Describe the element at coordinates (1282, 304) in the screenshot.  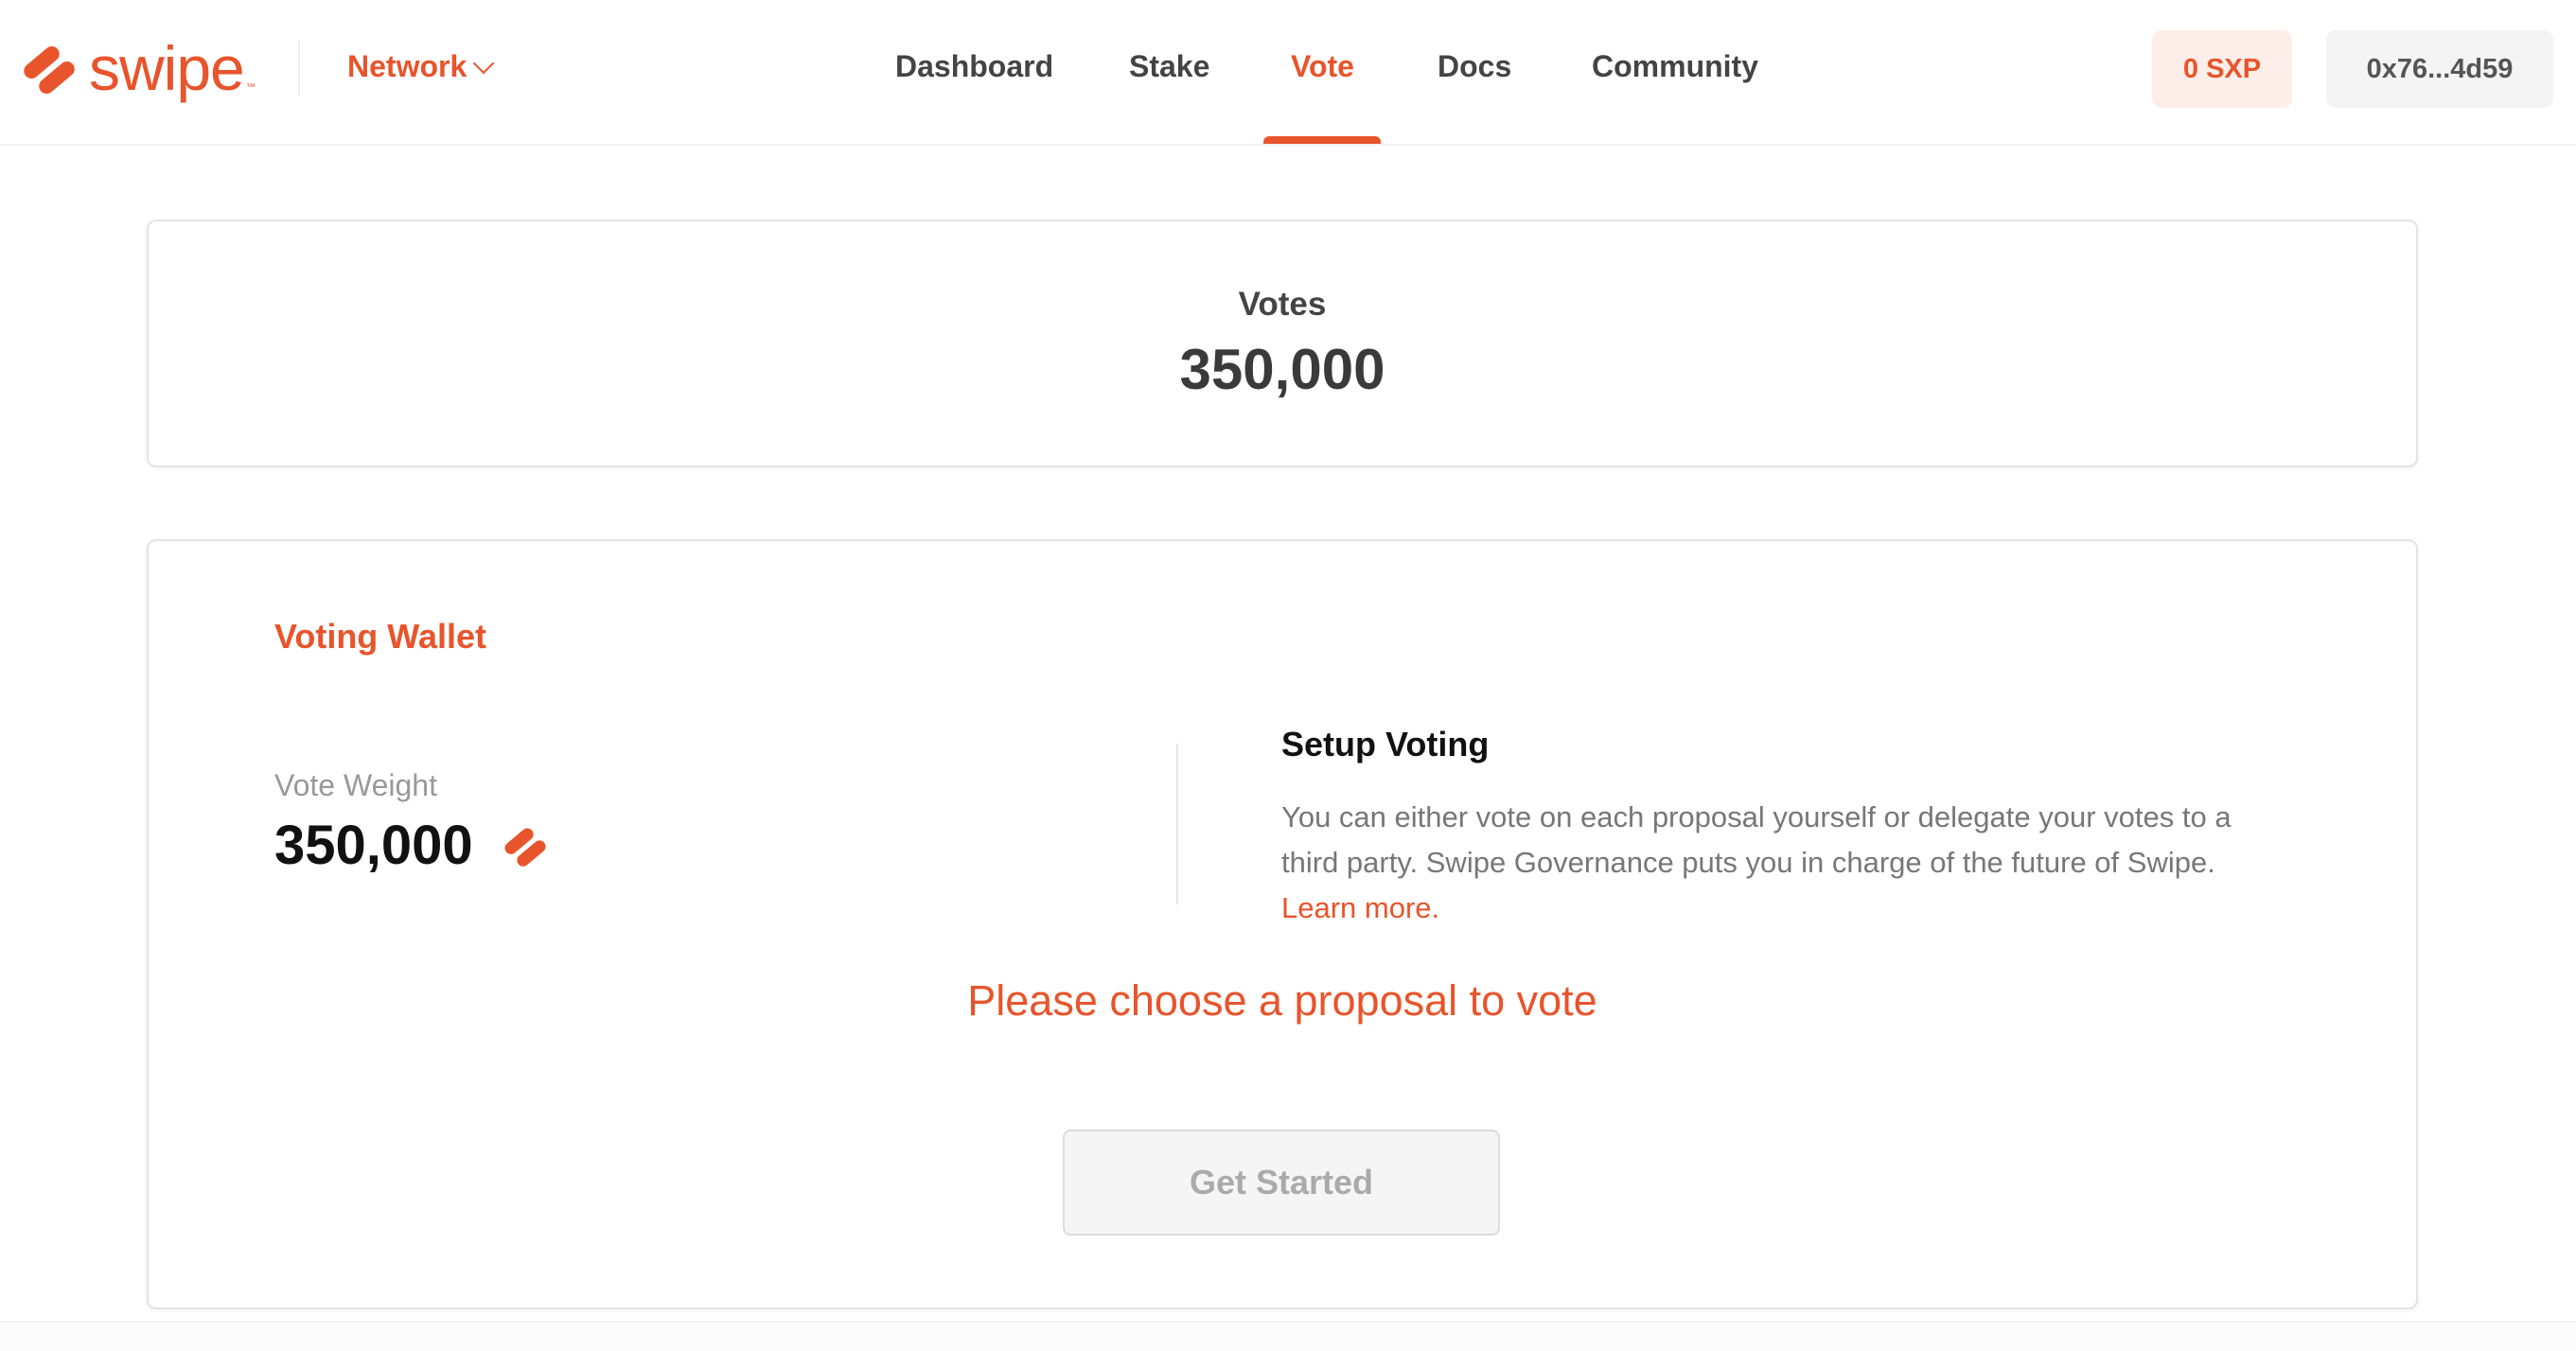
I see `votes-label: Votes` at that location.